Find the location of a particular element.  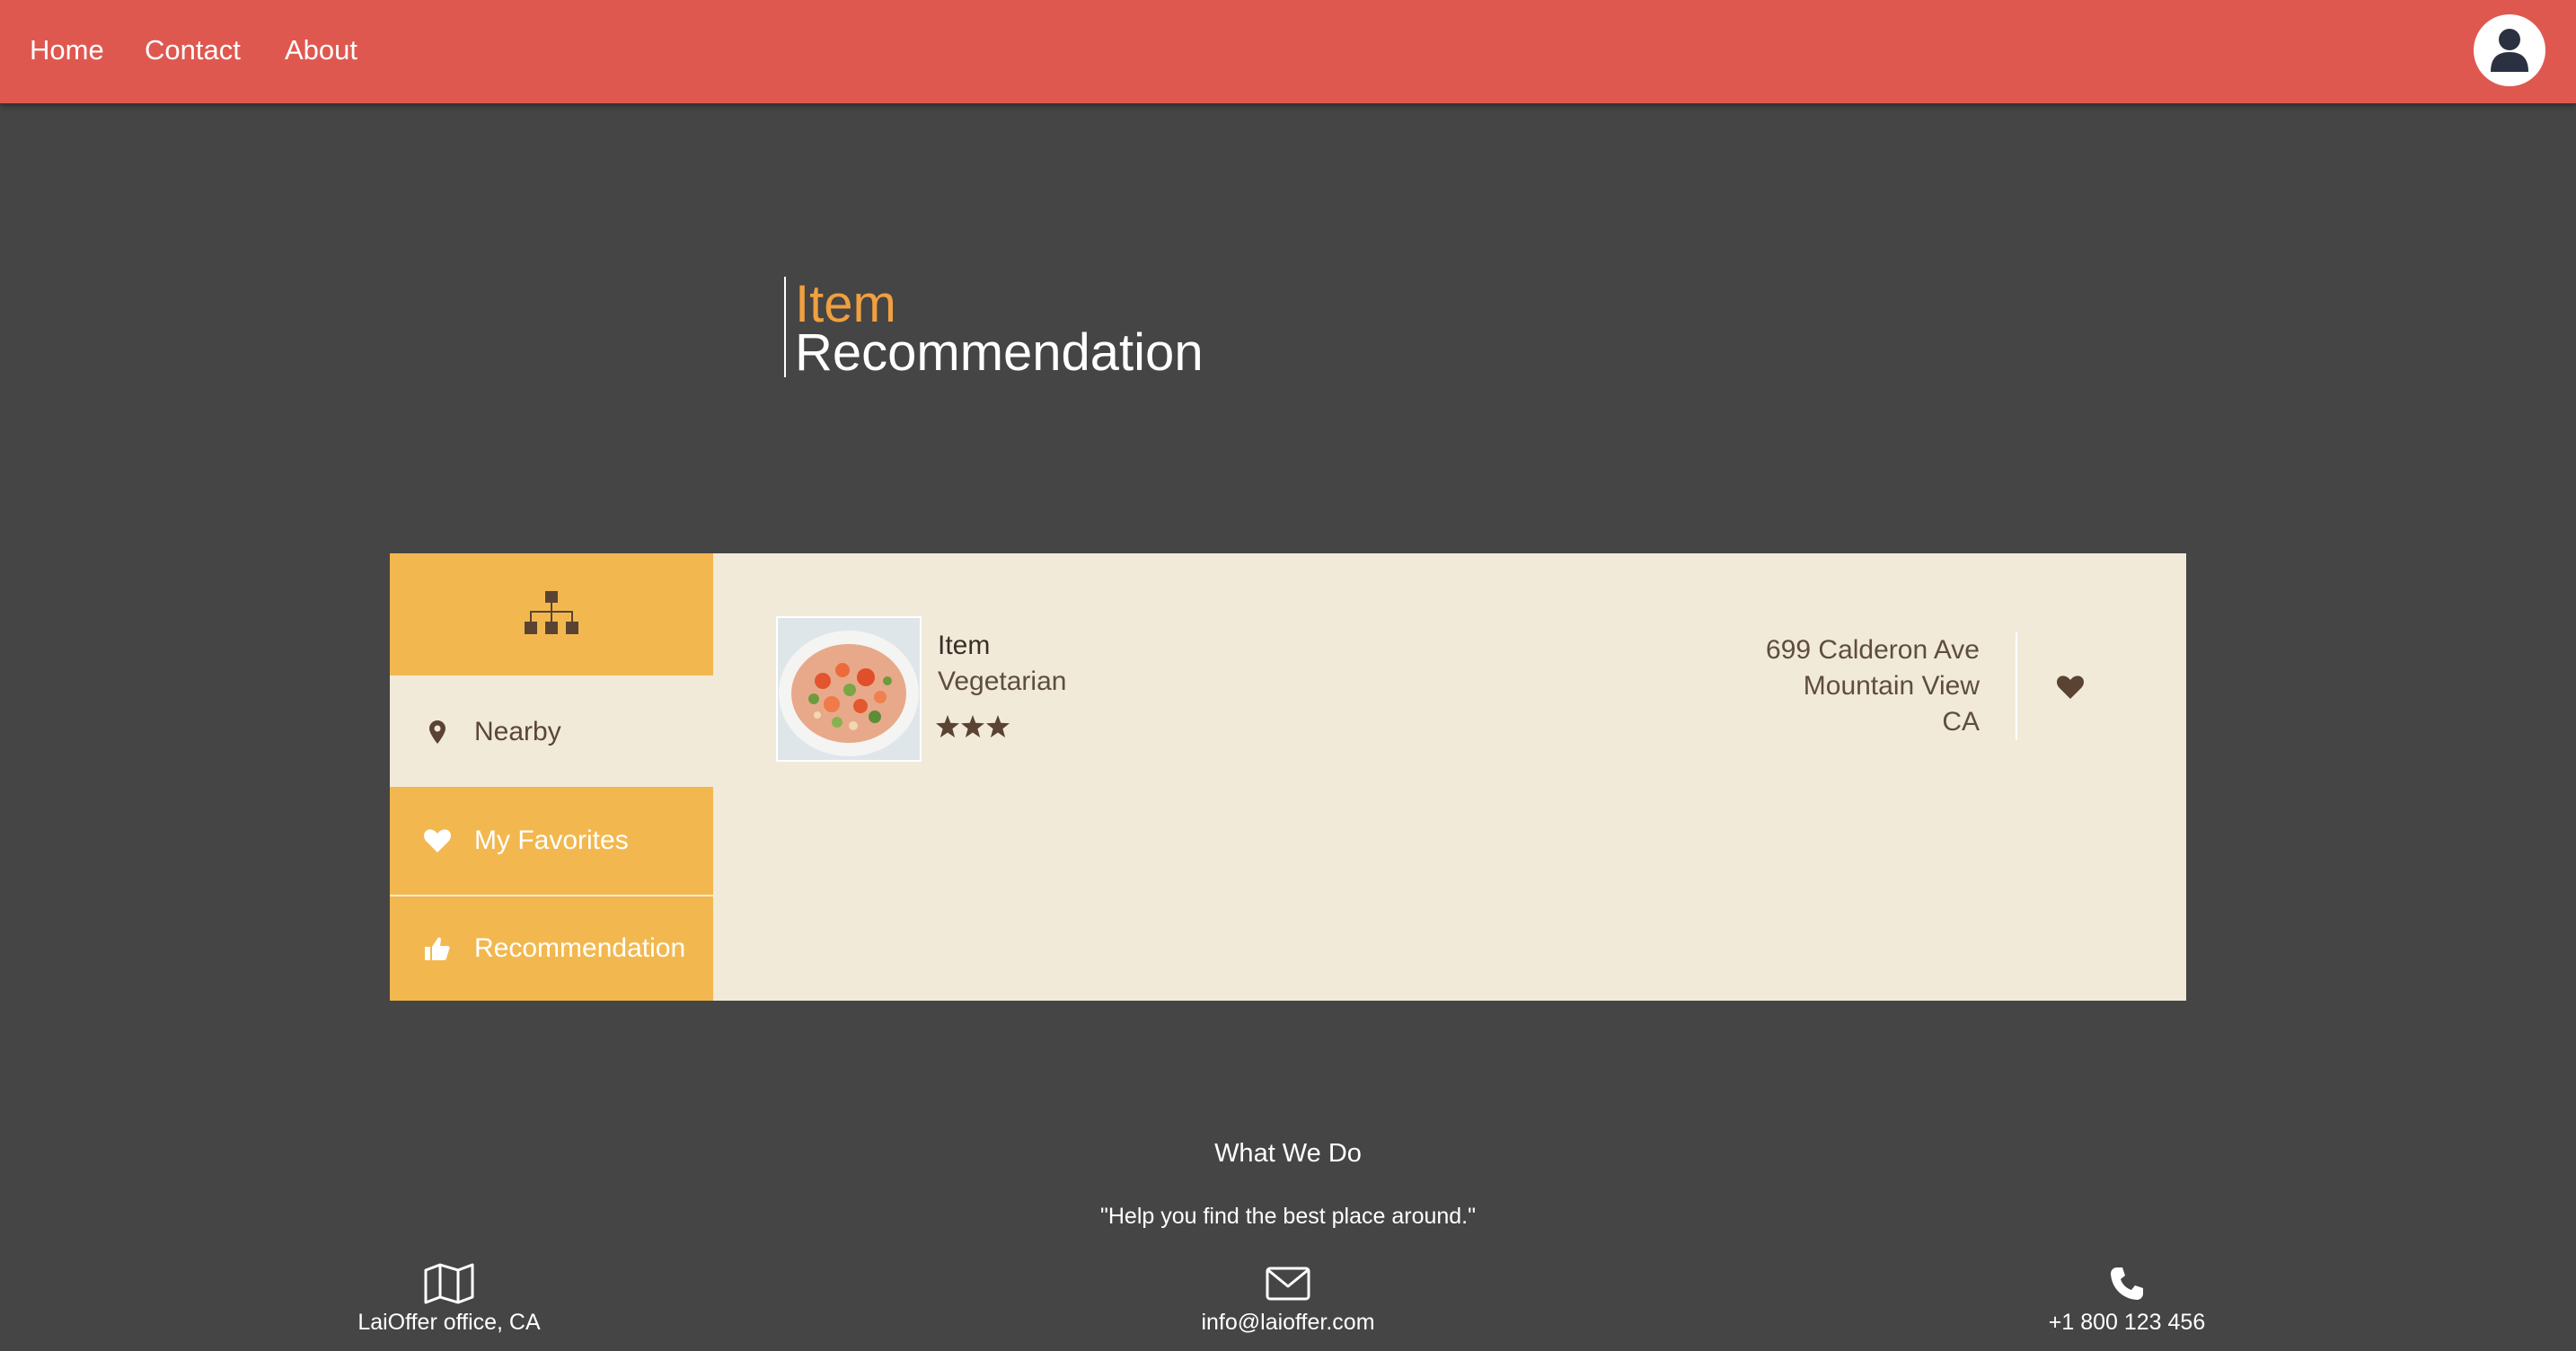

sidebar-item-recommendation: Recommendation is located at coordinates (551, 948).